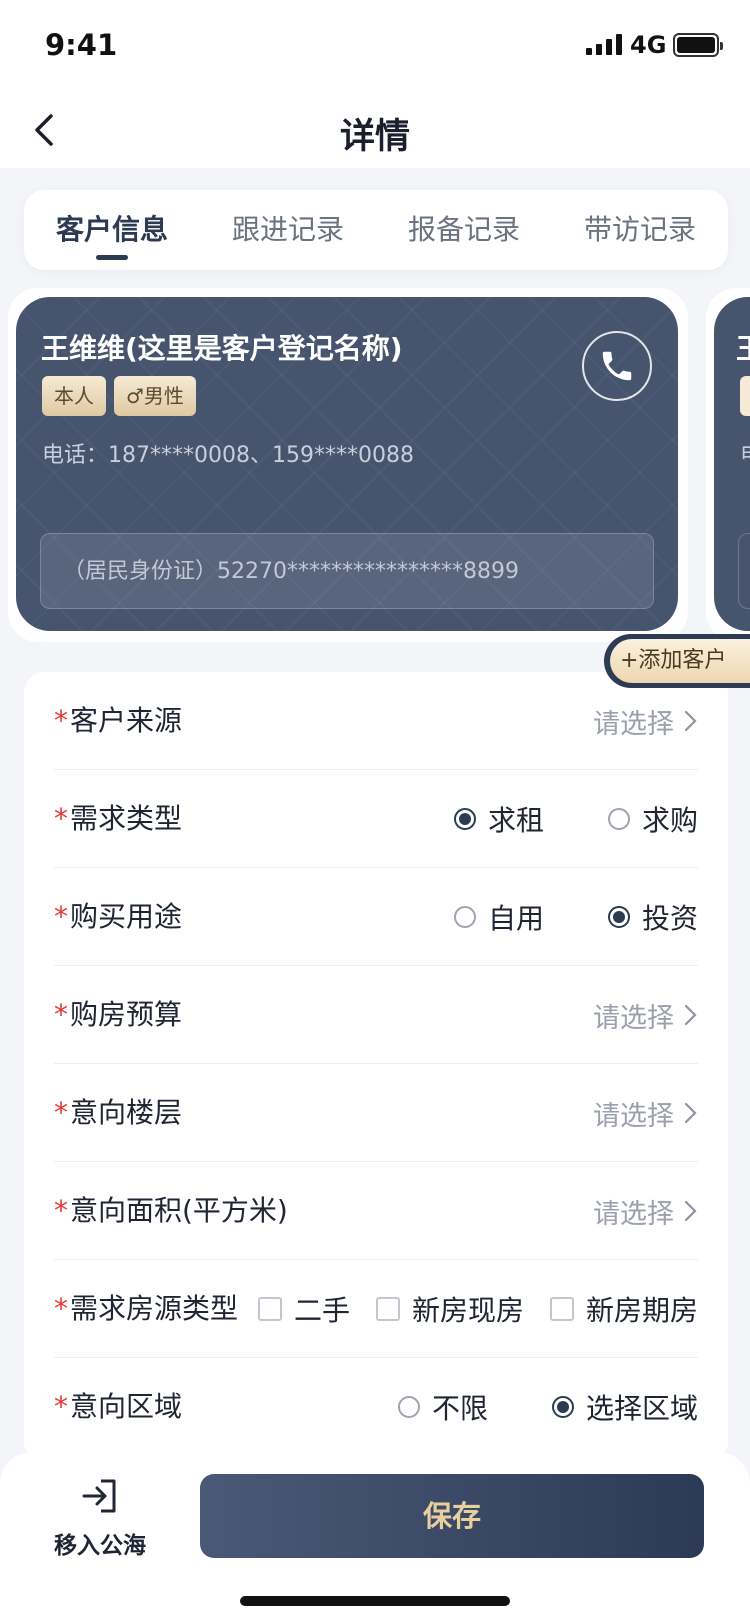 This screenshot has height=1624, width=750. I want to click on tab-bar: 客户信息 跟进记录 报备记录 带访记录, so click(376, 230).